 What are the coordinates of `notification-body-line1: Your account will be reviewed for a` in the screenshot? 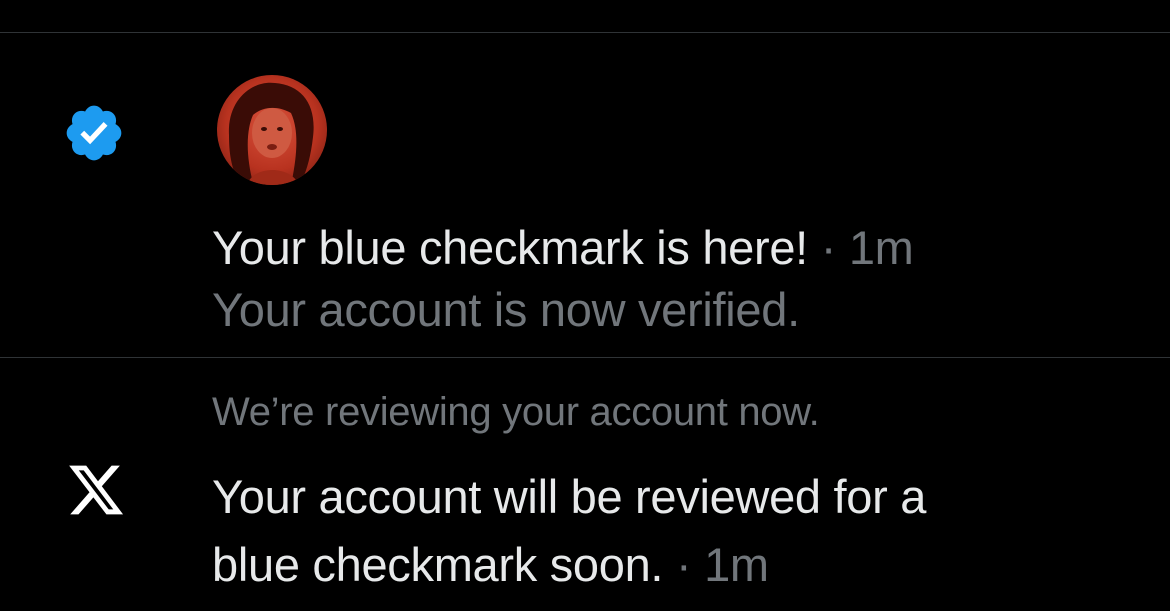 It's located at (569, 496).